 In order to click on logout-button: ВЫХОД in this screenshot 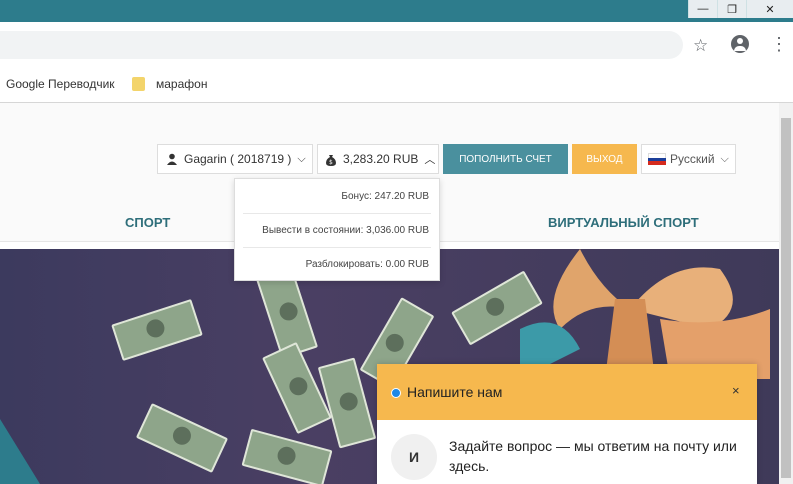, I will do `click(604, 159)`.